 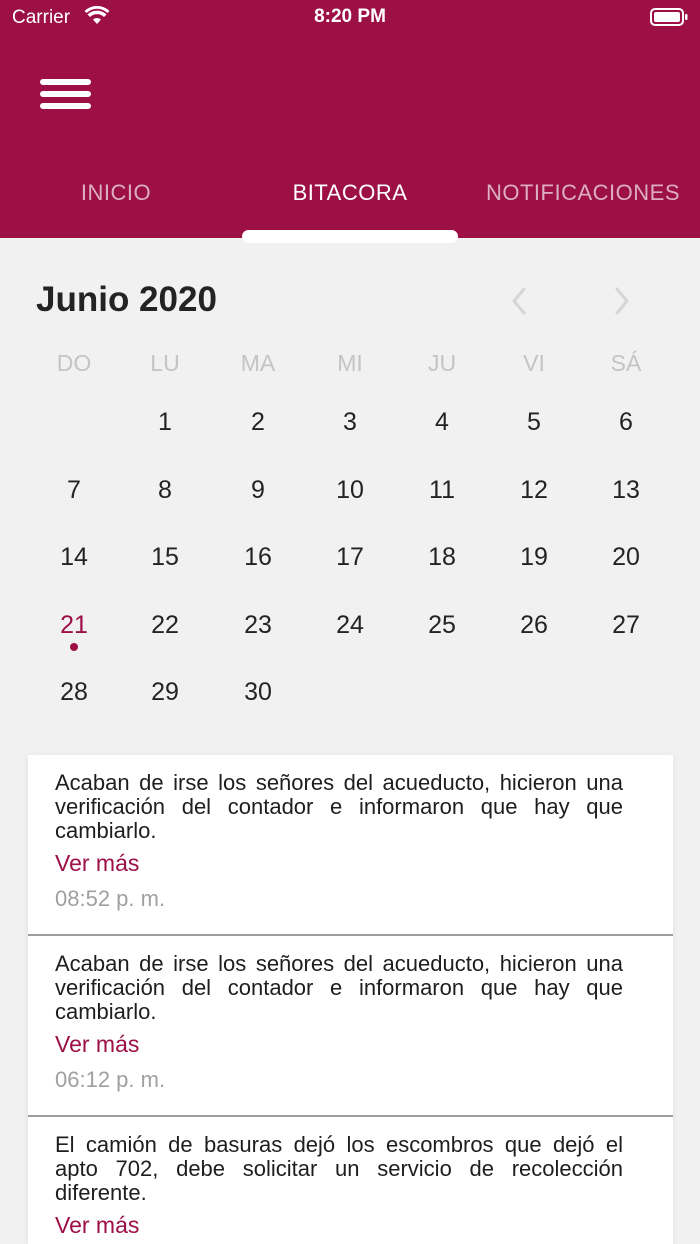 What do you see at coordinates (350, 557) in the screenshot?
I see `calendar-day: 17` at bounding box center [350, 557].